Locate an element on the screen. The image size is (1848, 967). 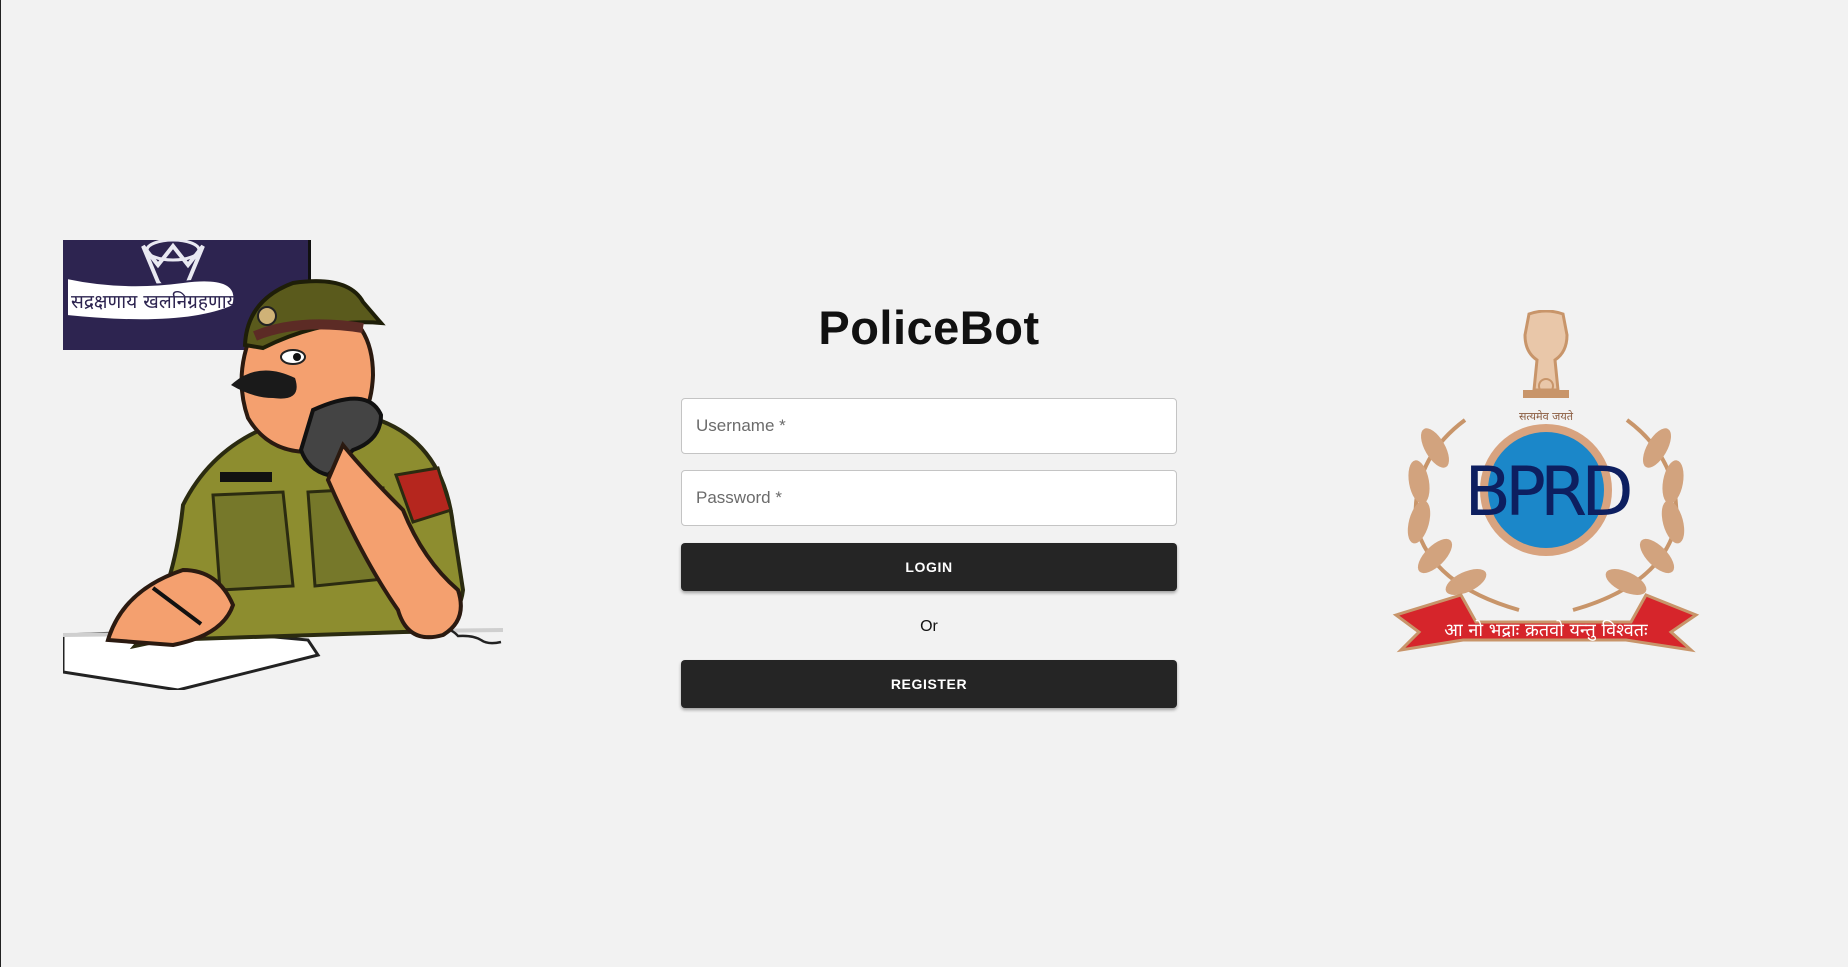
bprd-logo-text: BPRD is located at coordinates (1547, 492).